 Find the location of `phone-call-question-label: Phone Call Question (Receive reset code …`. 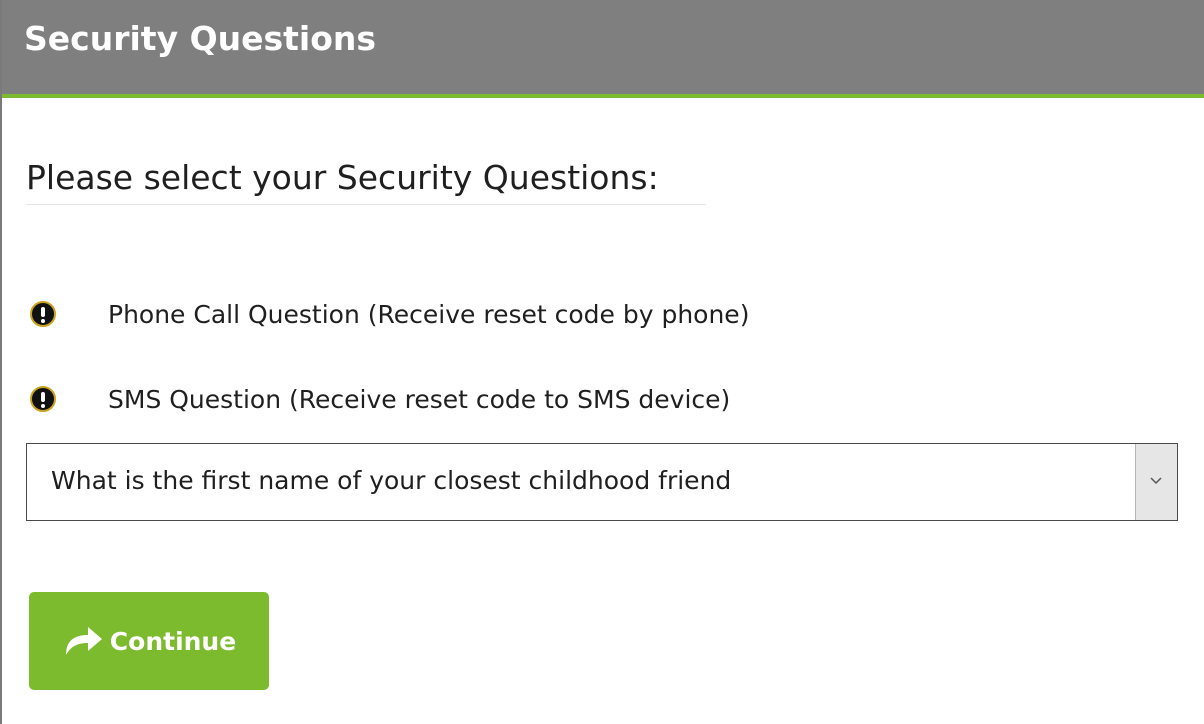

phone-call-question-label: Phone Call Question (Receive reset code … is located at coordinates (429, 314).